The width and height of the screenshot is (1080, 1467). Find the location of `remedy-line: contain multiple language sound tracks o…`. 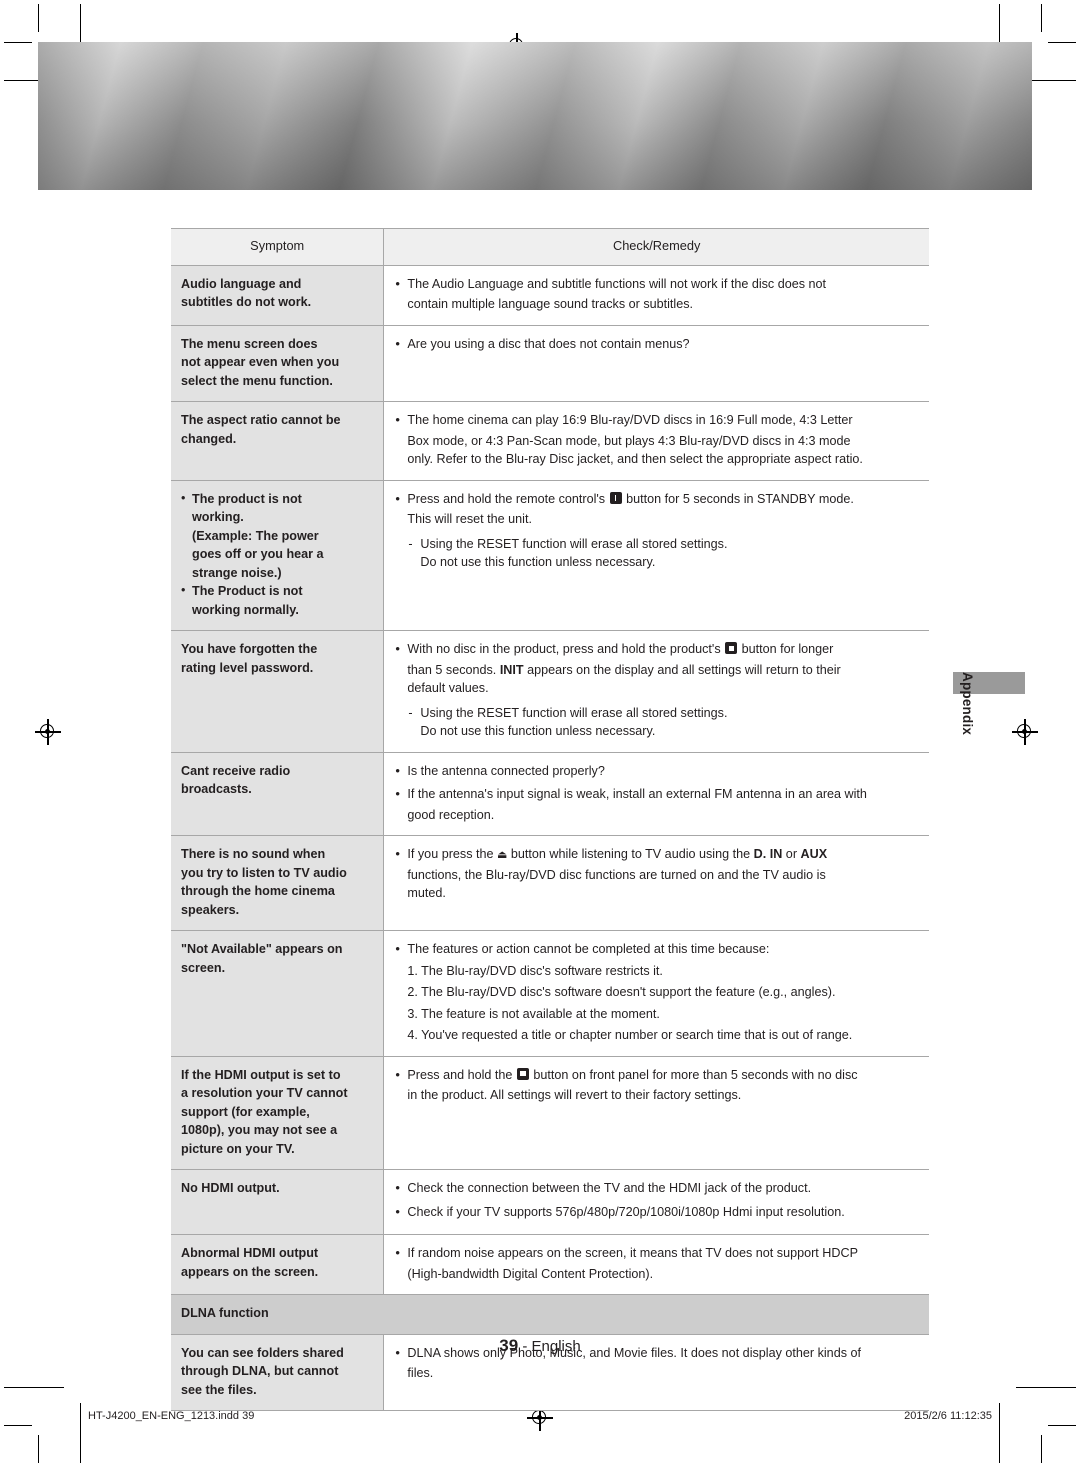

remedy-line: contain multiple language sound tracks o… is located at coordinates (550, 304).